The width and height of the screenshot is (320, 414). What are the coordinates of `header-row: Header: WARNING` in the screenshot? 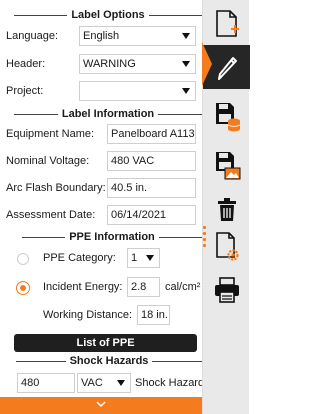 It's located at (101, 65).